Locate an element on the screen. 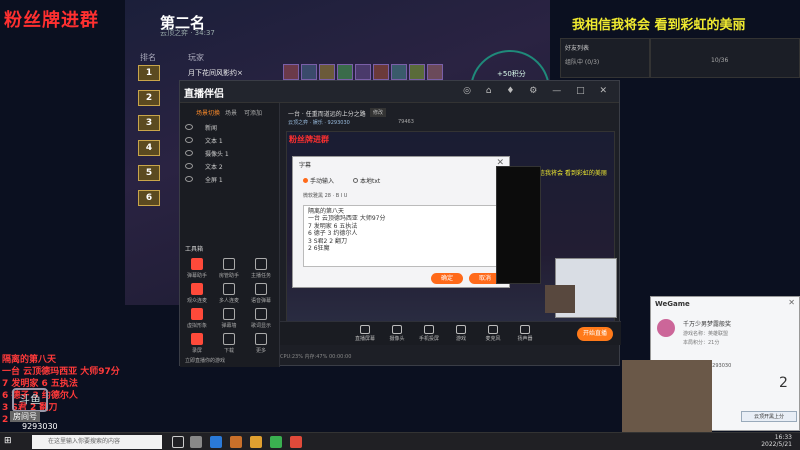 The width and height of the screenshot is (800, 450). text-line: 3 S君2 2 翻刀 is located at coordinates (327, 241).